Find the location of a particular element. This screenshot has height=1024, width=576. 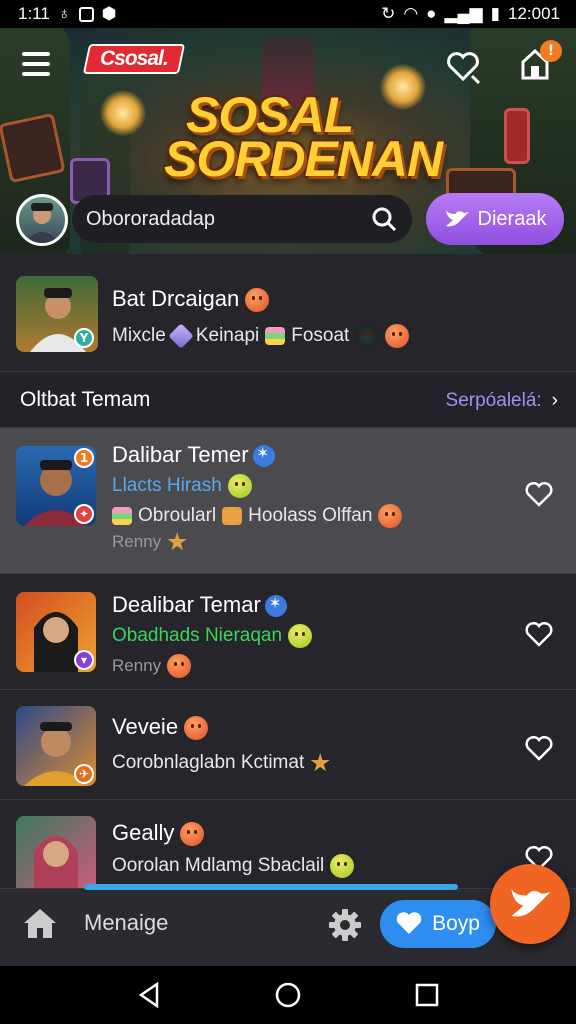

section-title: Oltbat Temam is located at coordinates (85, 399).